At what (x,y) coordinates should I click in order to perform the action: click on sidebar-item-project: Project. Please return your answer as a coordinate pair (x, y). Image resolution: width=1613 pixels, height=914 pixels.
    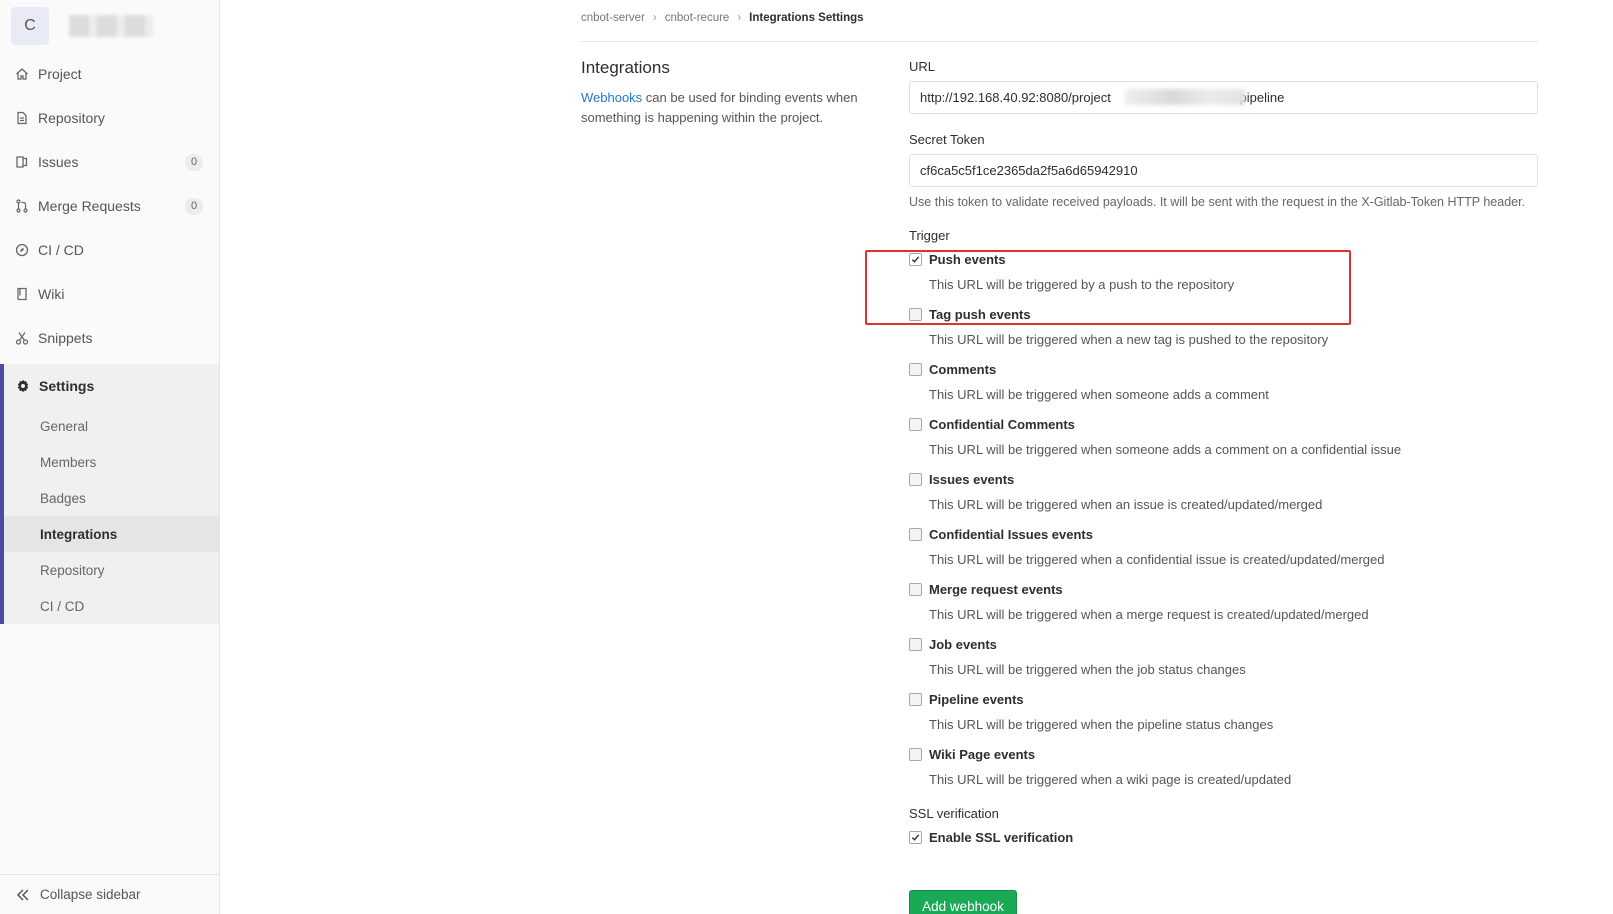
    Looking at the image, I should click on (109, 74).